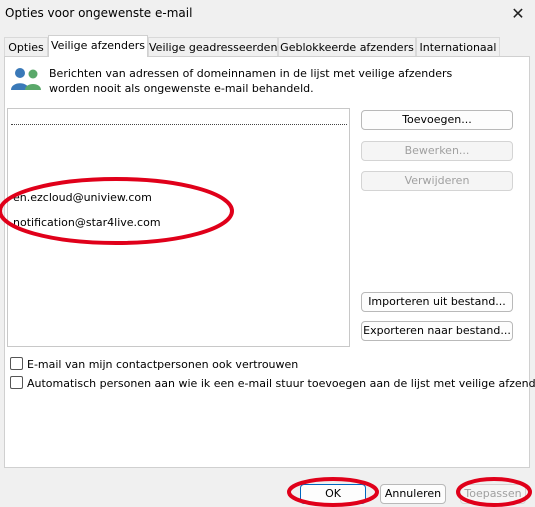  Describe the element at coordinates (87, 222) in the screenshot. I see `list-item: notification@star4live.com` at that location.